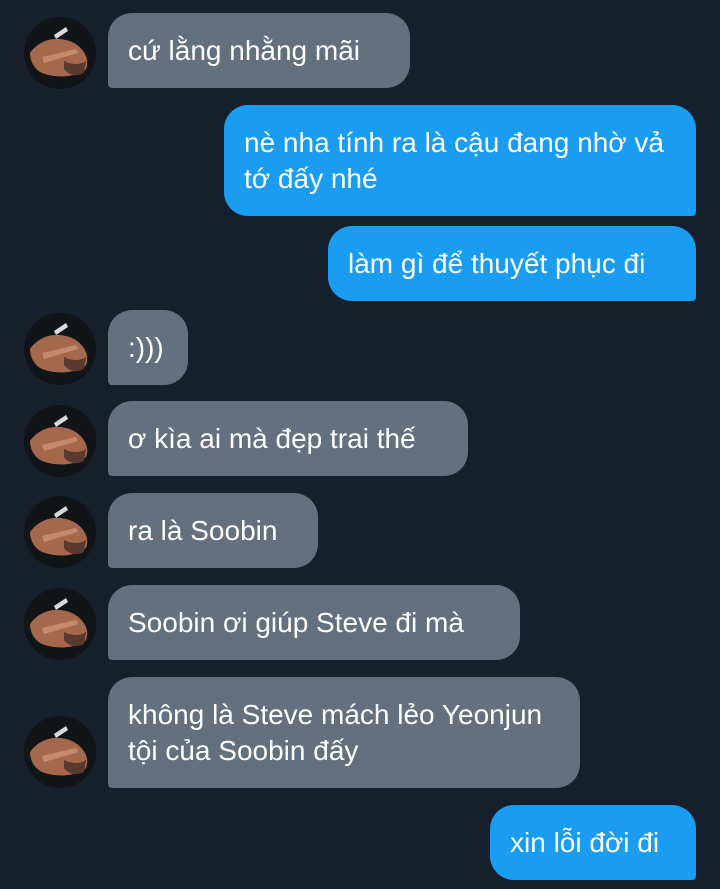 This screenshot has width=720, height=889. I want to click on message-text: :))), so click(146, 347).